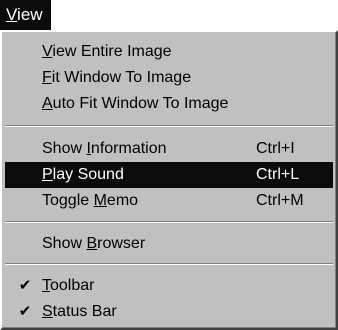 The width and height of the screenshot is (338, 330). I want to click on menu-item-show-information: Show Information Ctrl+I, so click(169, 149).